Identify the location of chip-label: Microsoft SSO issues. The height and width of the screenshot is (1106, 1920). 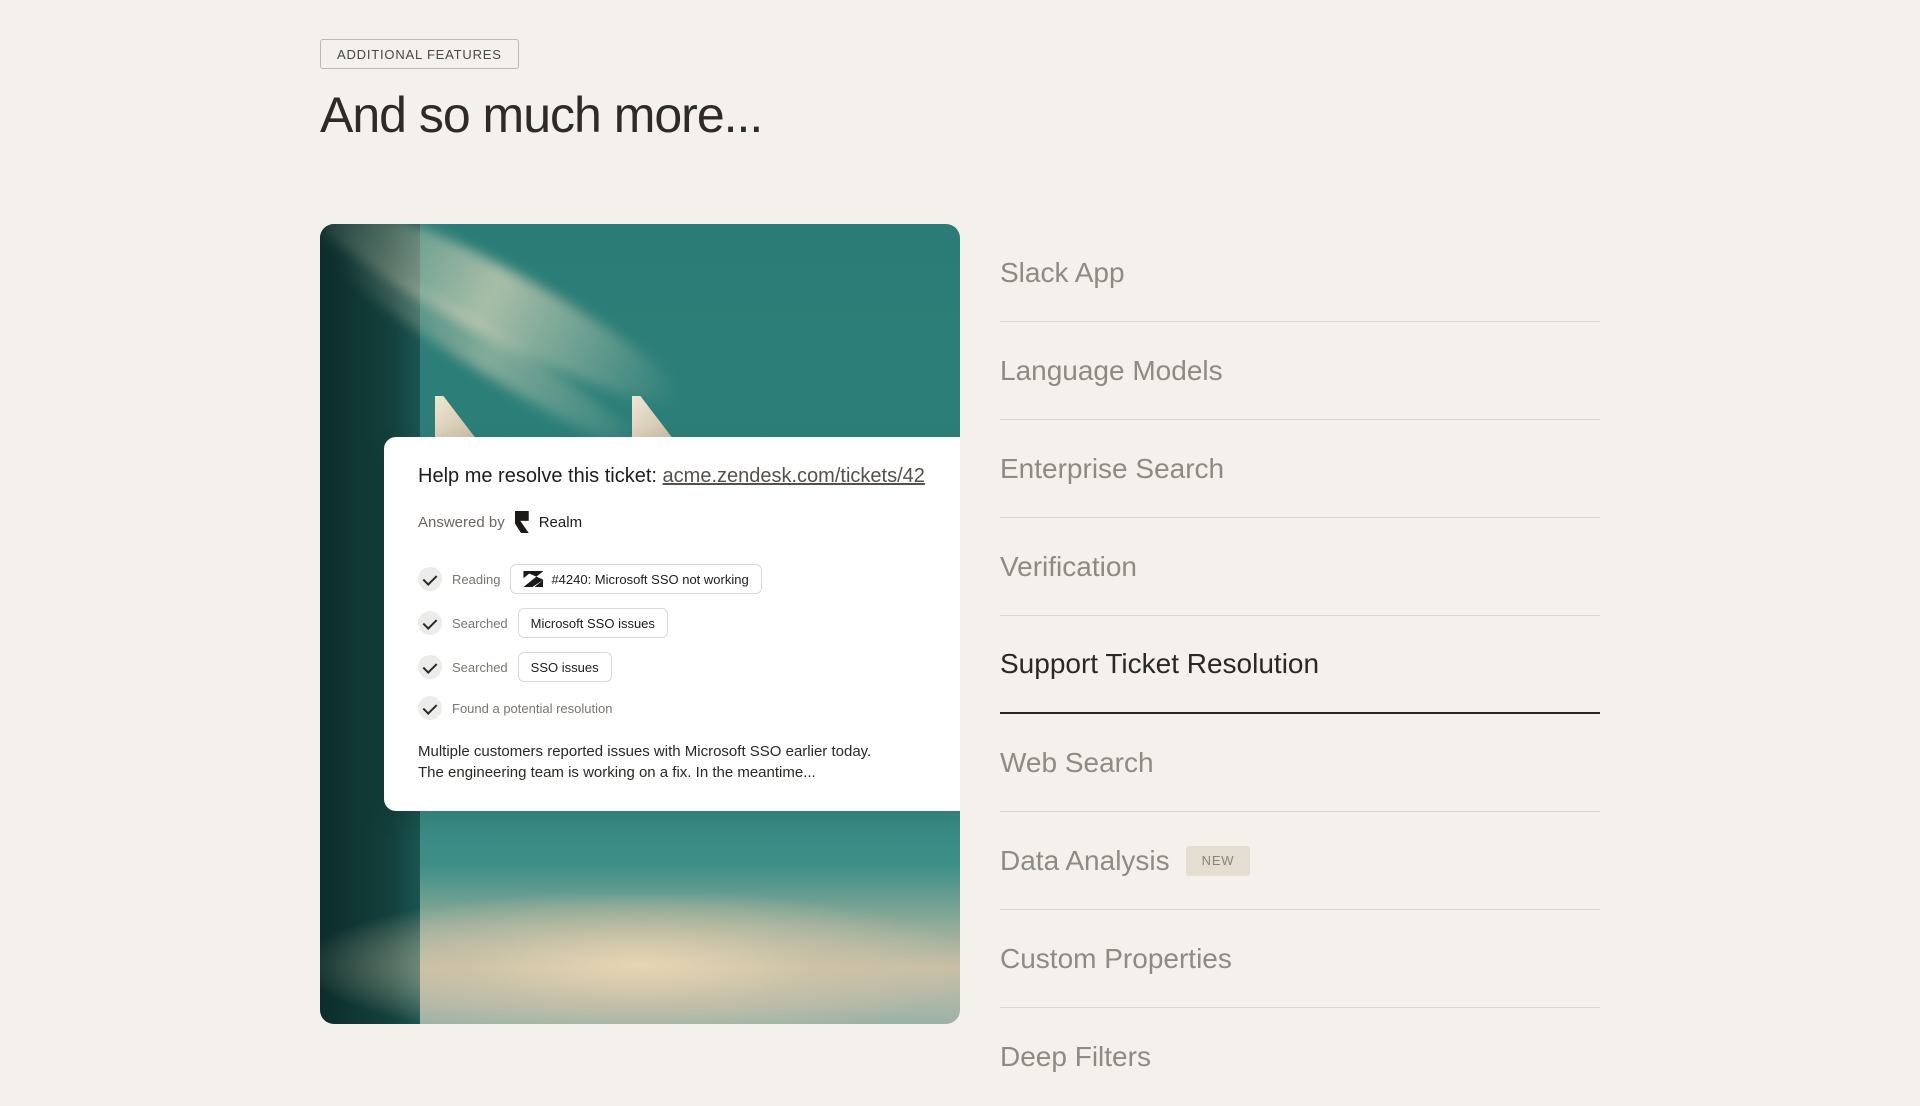
(592, 623).